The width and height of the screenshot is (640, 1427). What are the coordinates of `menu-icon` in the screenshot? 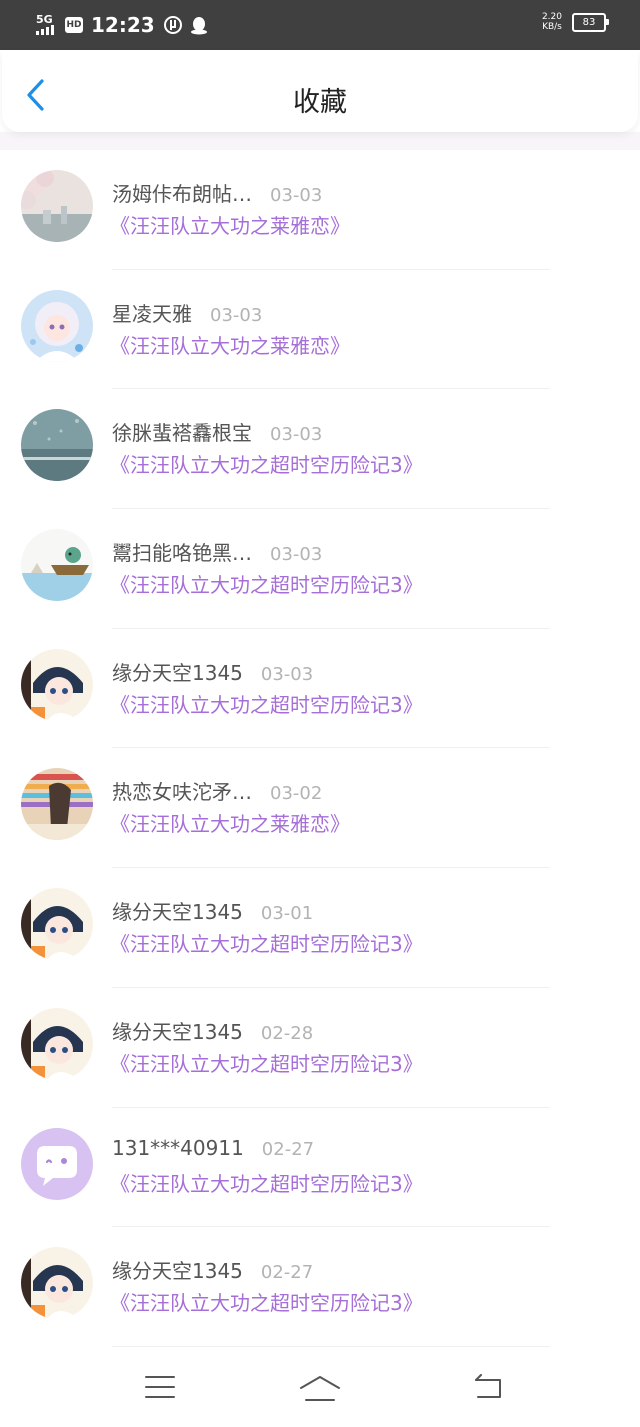 It's located at (160, 1387).